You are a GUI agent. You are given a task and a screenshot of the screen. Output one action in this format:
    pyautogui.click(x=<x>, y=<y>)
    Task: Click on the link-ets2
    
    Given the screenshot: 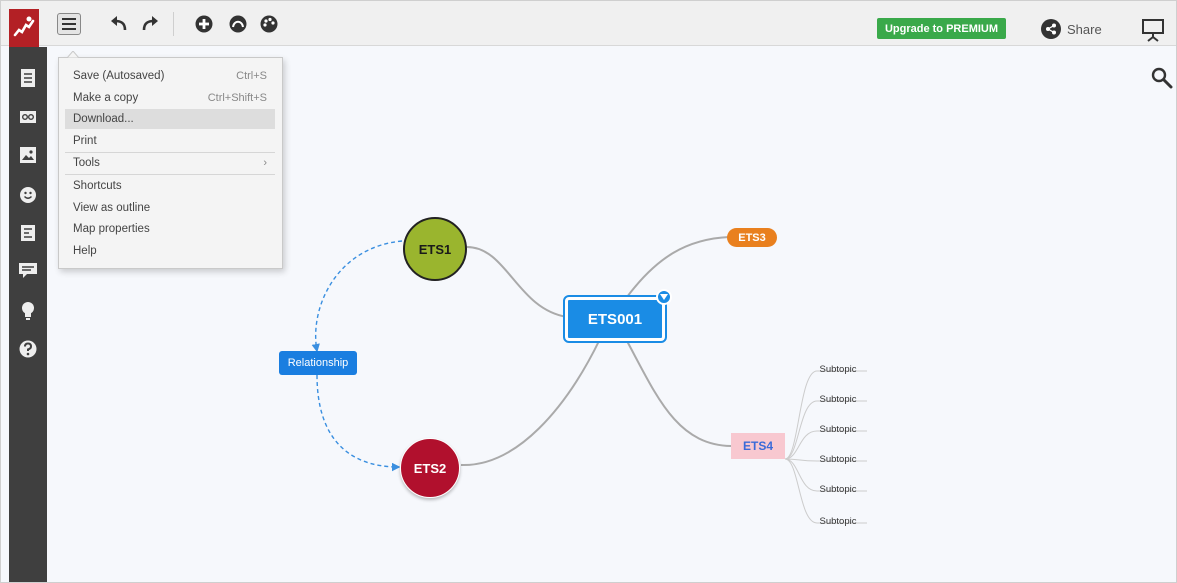 What is the action you would take?
    pyautogui.click(x=530, y=402)
    